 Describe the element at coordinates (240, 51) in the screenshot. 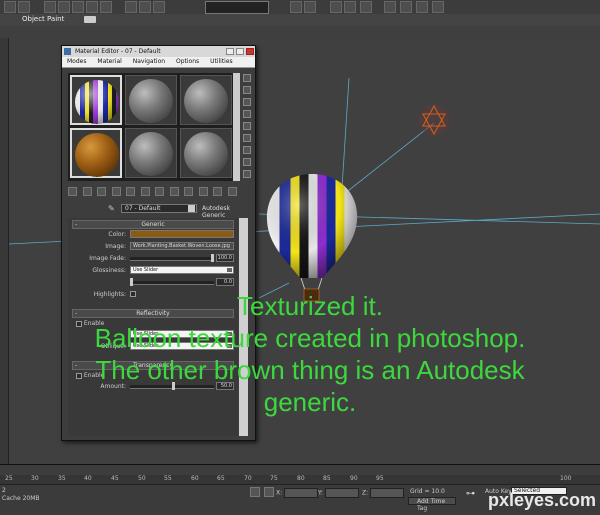

I see `maximize-icon` at that location.